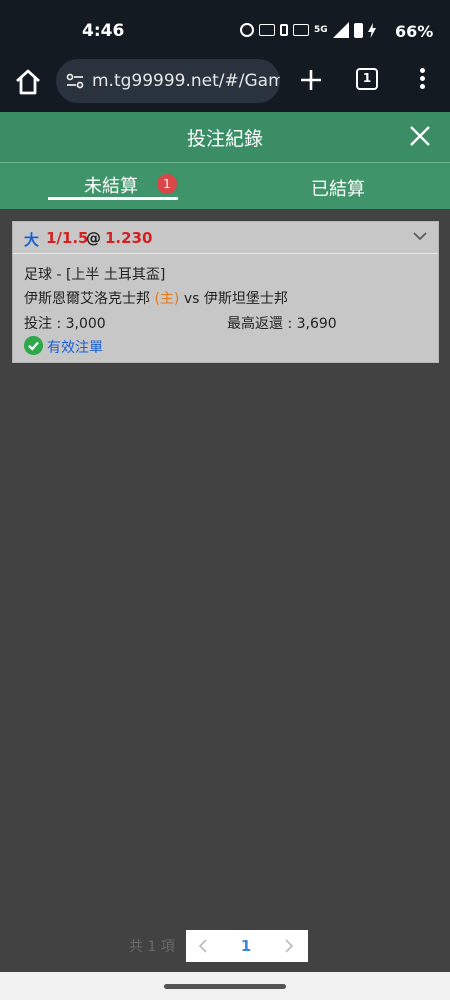 Image resolution: width=450 pixels, height=1000 pixels. I want to click on home-team: 伊斯恩爾艾洛克士邦, so click(87, 299).